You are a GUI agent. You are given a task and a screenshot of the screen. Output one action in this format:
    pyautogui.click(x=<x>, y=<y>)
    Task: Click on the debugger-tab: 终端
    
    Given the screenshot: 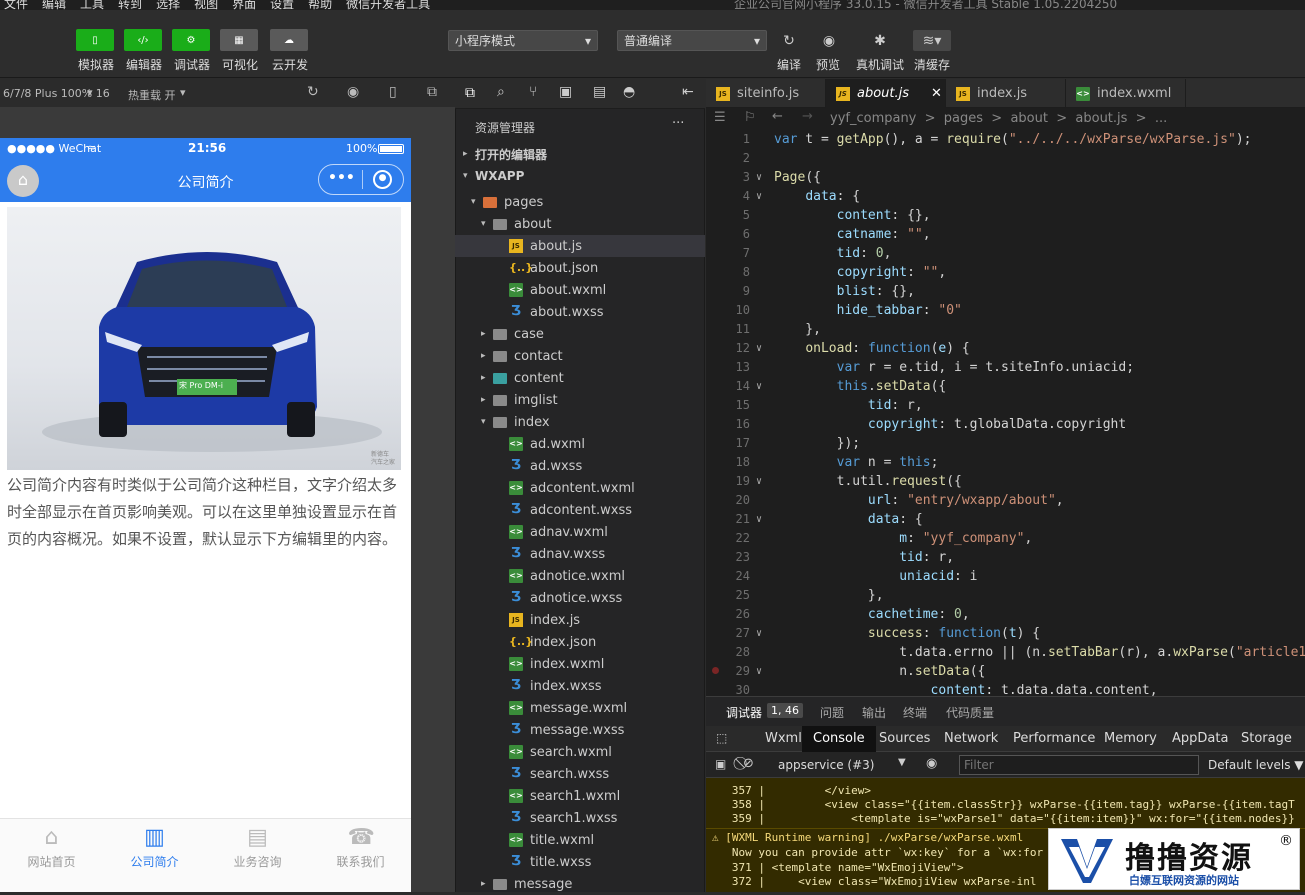 What is the action you would take?
    pyautogui.click(x=915, y=712)
    